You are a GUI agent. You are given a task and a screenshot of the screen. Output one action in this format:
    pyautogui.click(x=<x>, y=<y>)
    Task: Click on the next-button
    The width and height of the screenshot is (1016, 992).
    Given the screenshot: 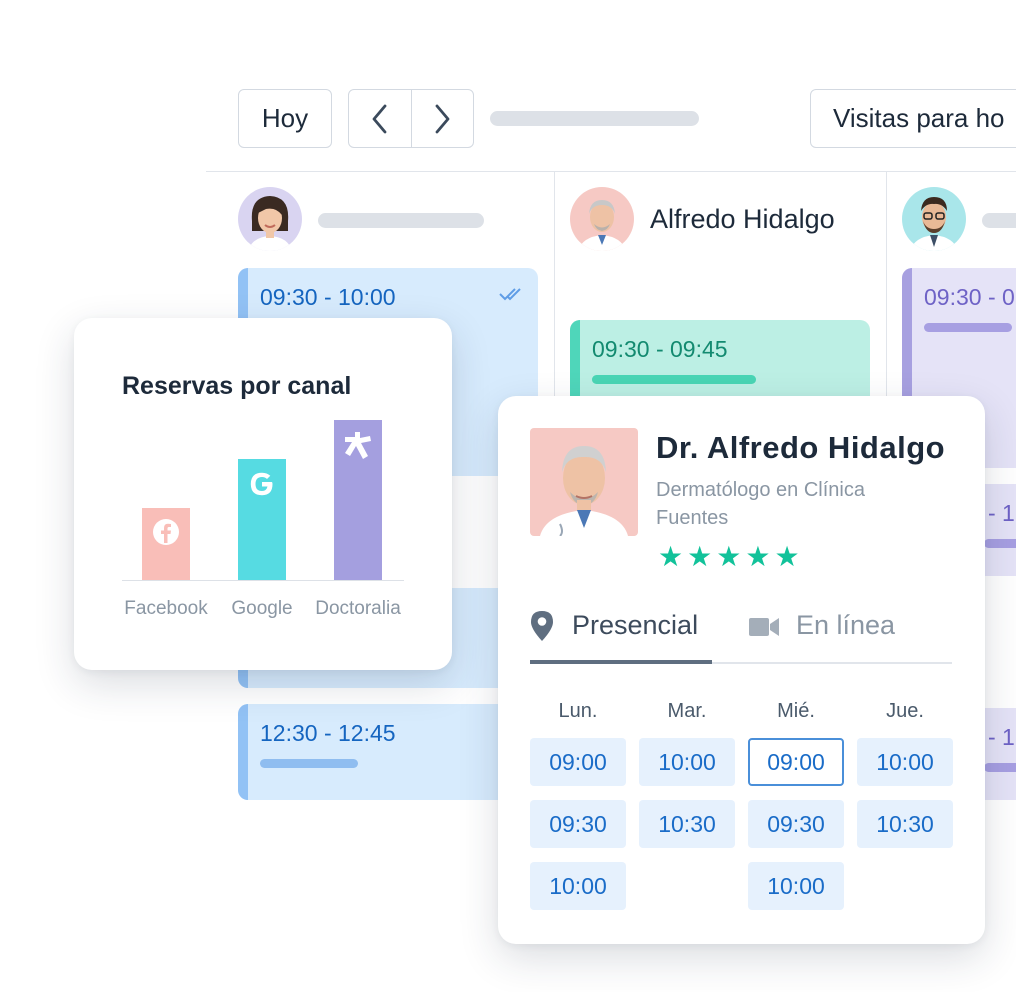 What is the action you would take?
    pyautogui.click(x=442, y=118)
    